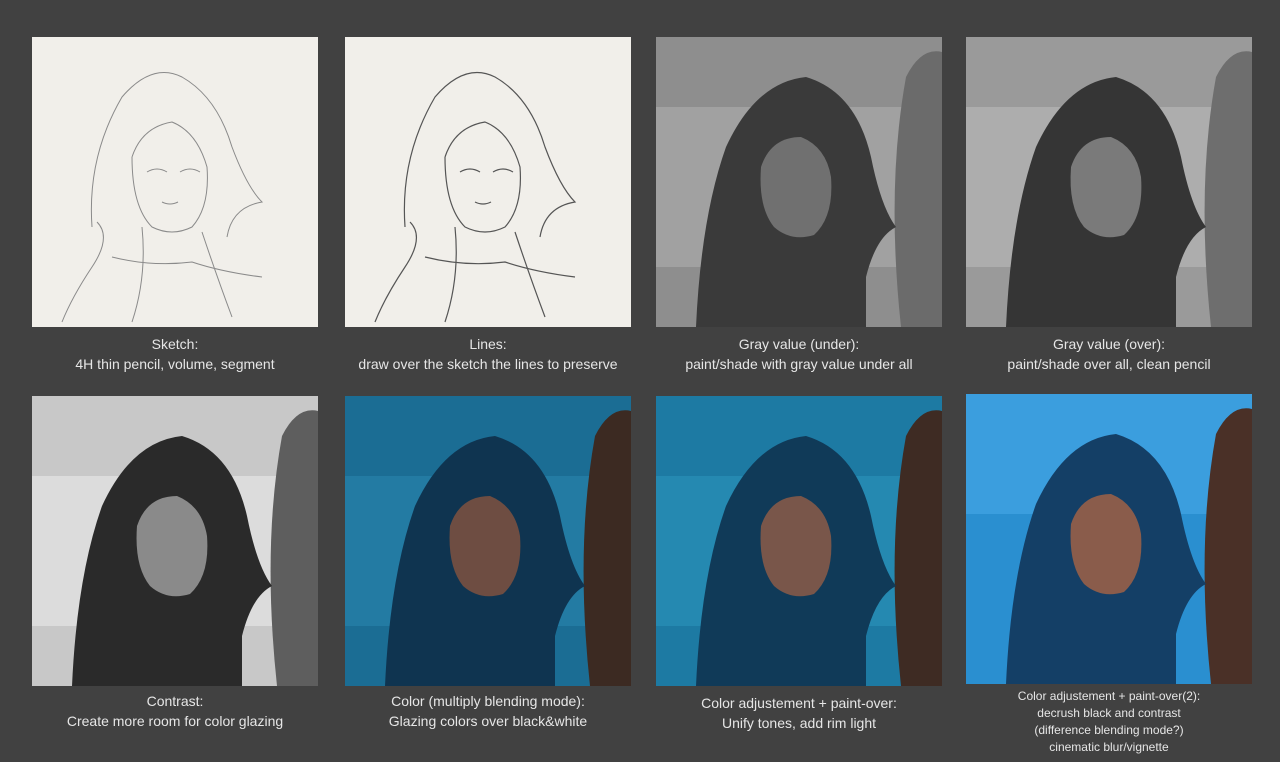 Image resolution: width=1280 pixels, height=762 pixels. Describe the element at coordinates (488, 182) in the screenshot. I see `lines-step-image` at that location.